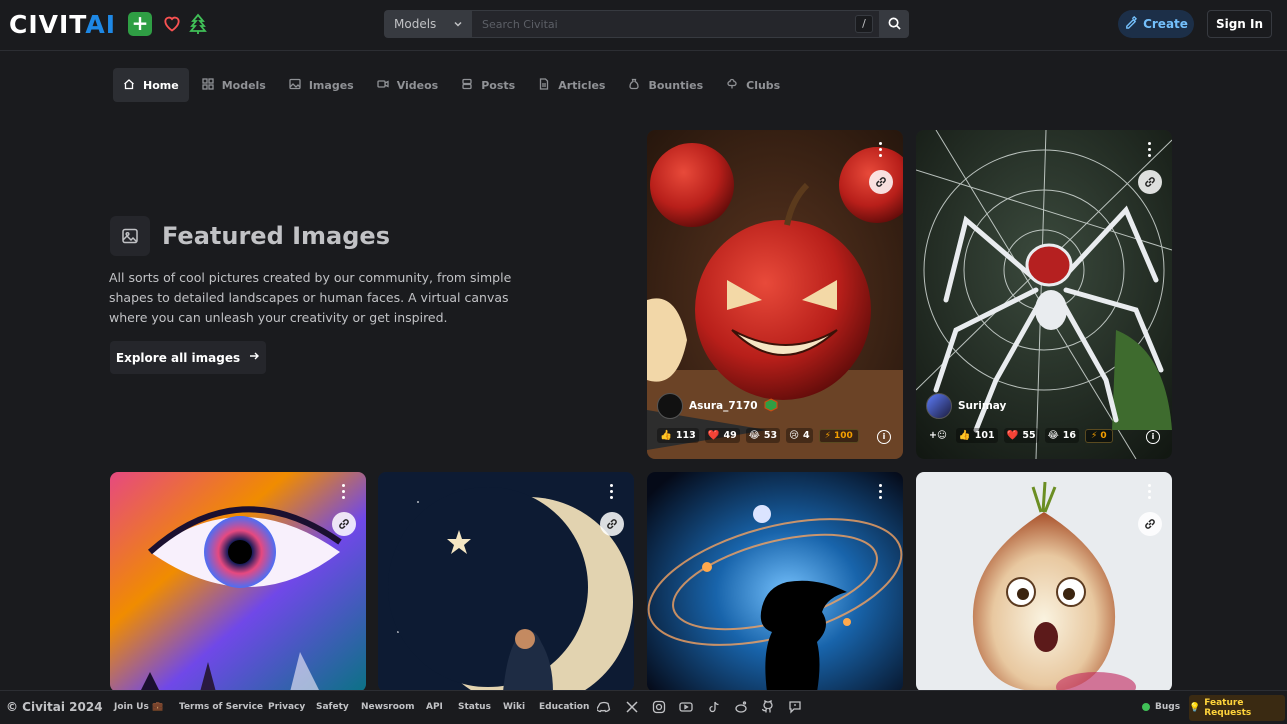 The height and width of the screenshot is (724, 1287). I want to click on search-button, so click(894, 24).